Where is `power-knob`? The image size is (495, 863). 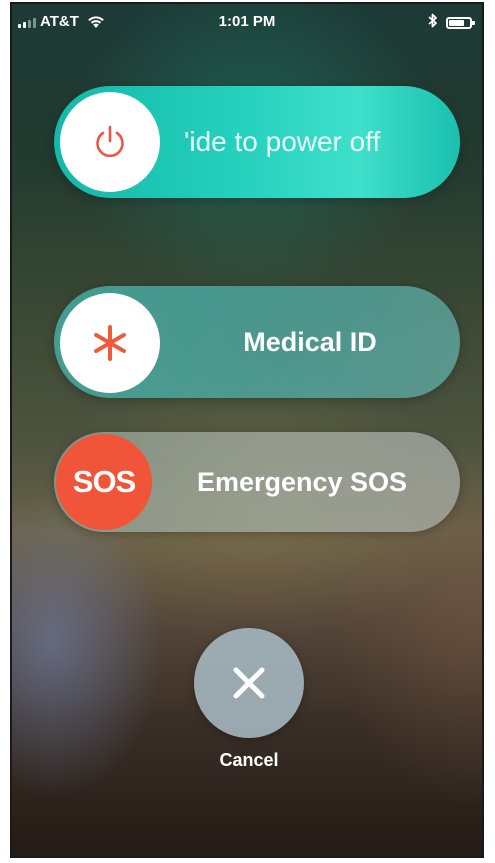 power-knob is located at coordinates (110, 142).